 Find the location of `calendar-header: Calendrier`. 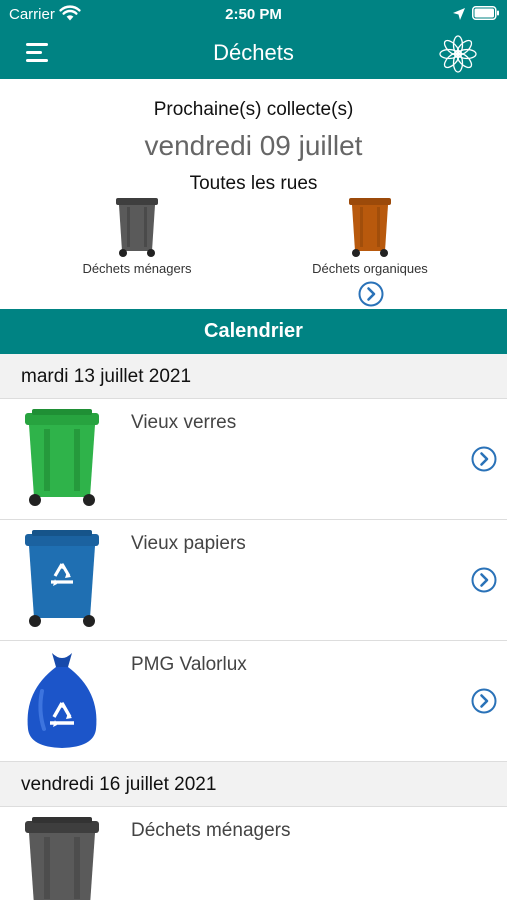

calendar-header: Calendrier is located at coordinates (253, 331).